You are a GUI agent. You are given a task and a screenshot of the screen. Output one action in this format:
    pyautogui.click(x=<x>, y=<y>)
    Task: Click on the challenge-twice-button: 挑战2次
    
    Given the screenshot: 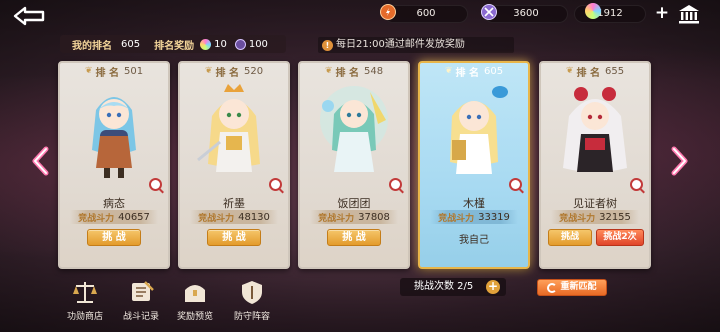 What is the action you would take?
    pyautogui.click(x=620, y=237)
    